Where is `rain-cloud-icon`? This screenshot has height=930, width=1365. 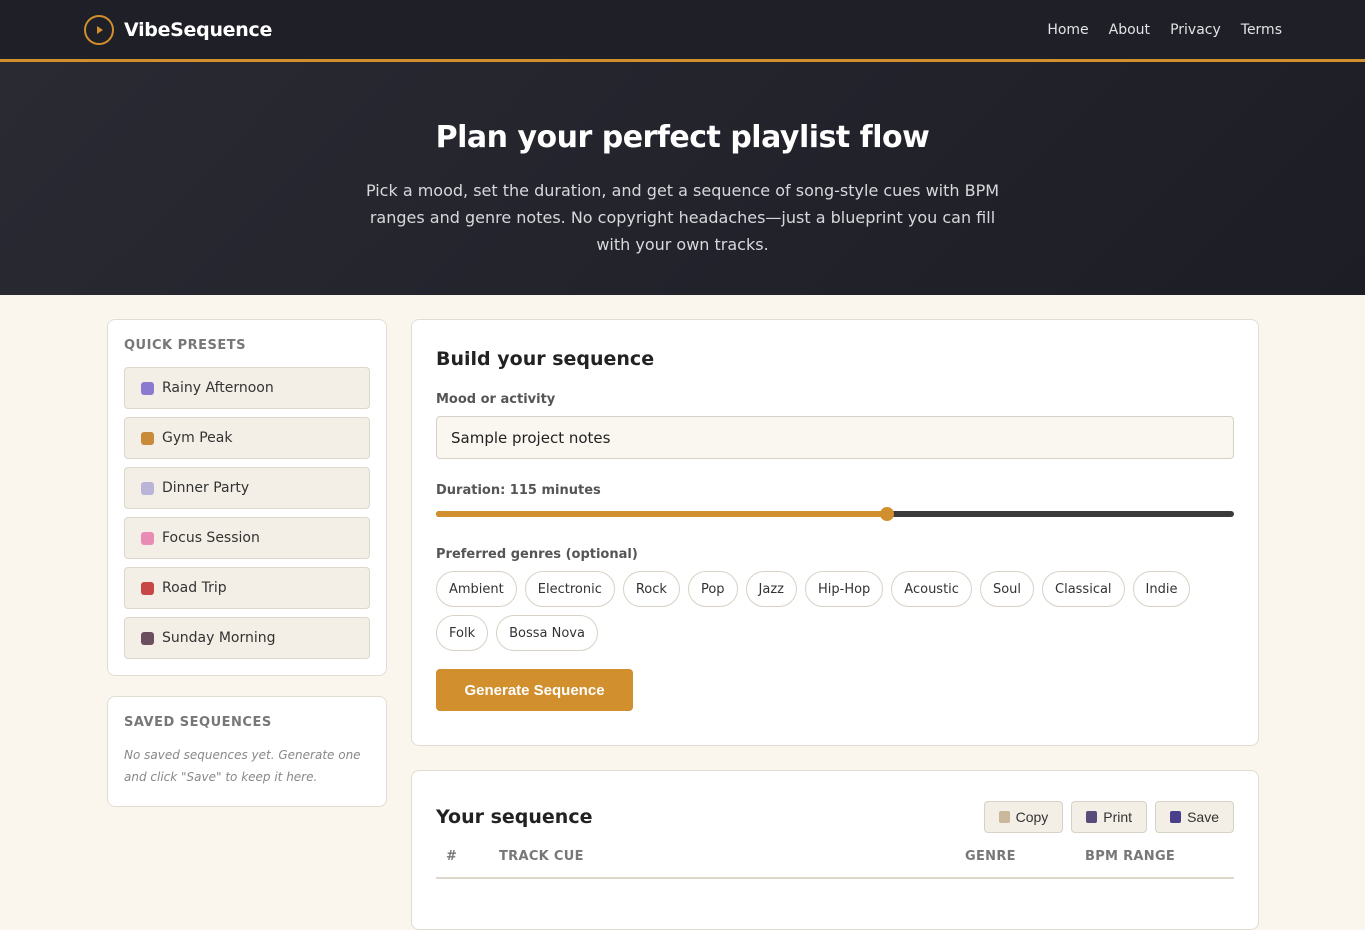 rain-cloud-icon is located at coordinates (147, 388).